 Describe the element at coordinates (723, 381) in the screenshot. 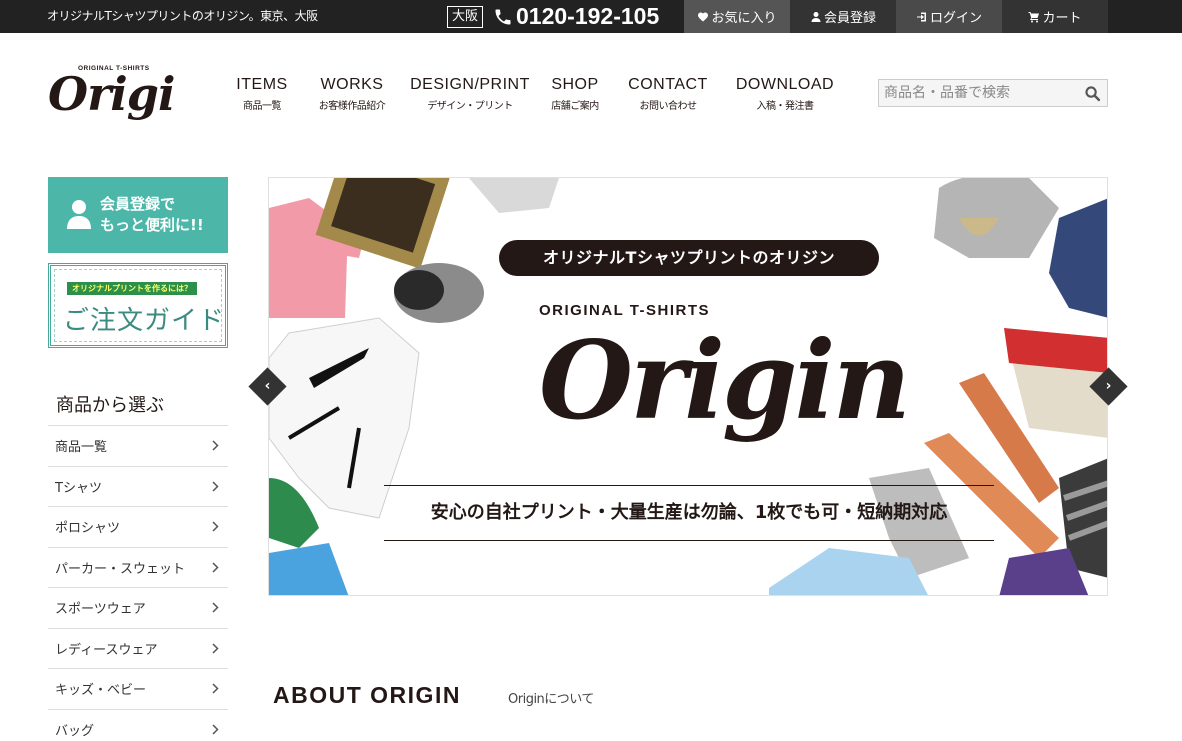

I see `hero-logo-wordmark: Origin` at that location.